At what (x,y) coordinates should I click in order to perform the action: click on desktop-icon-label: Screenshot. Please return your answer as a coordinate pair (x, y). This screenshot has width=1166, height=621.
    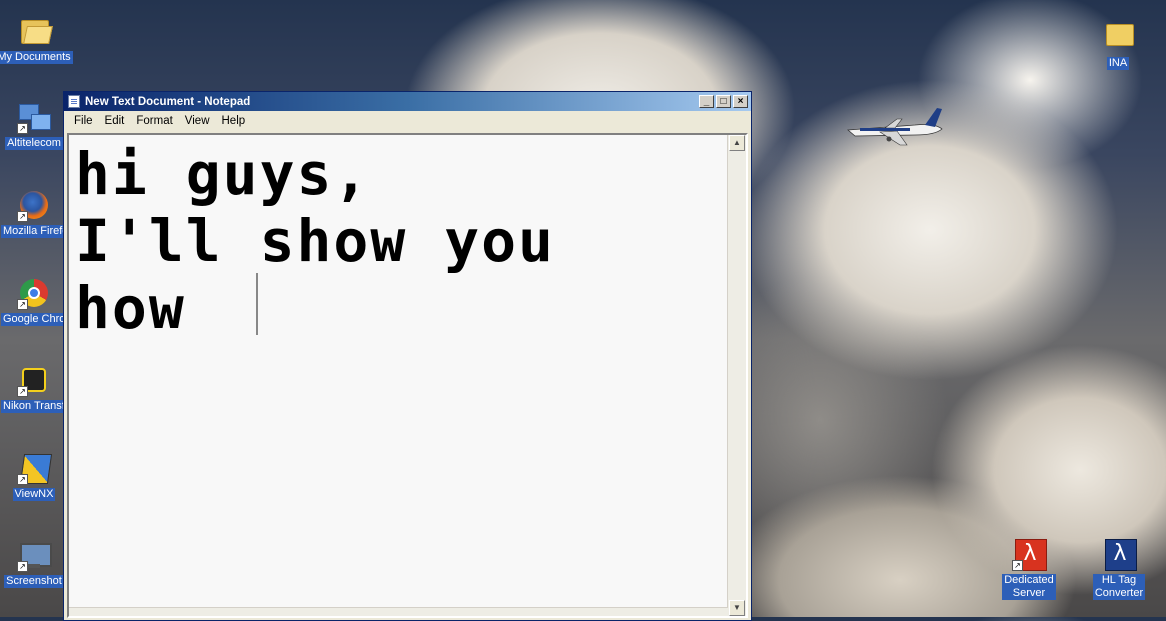
    Looking at the image, I should click on (34, 581).